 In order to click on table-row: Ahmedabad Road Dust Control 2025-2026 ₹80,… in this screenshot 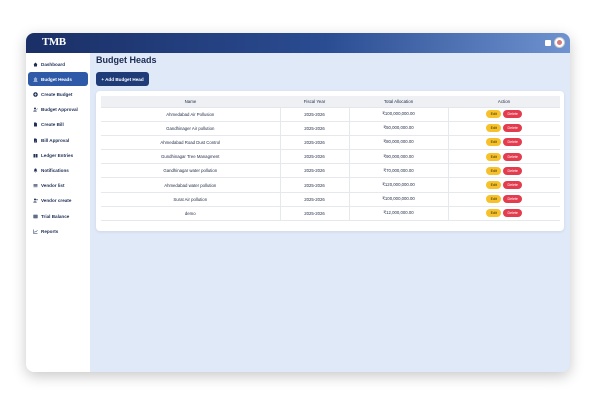, I will do `click(330, 143)`.